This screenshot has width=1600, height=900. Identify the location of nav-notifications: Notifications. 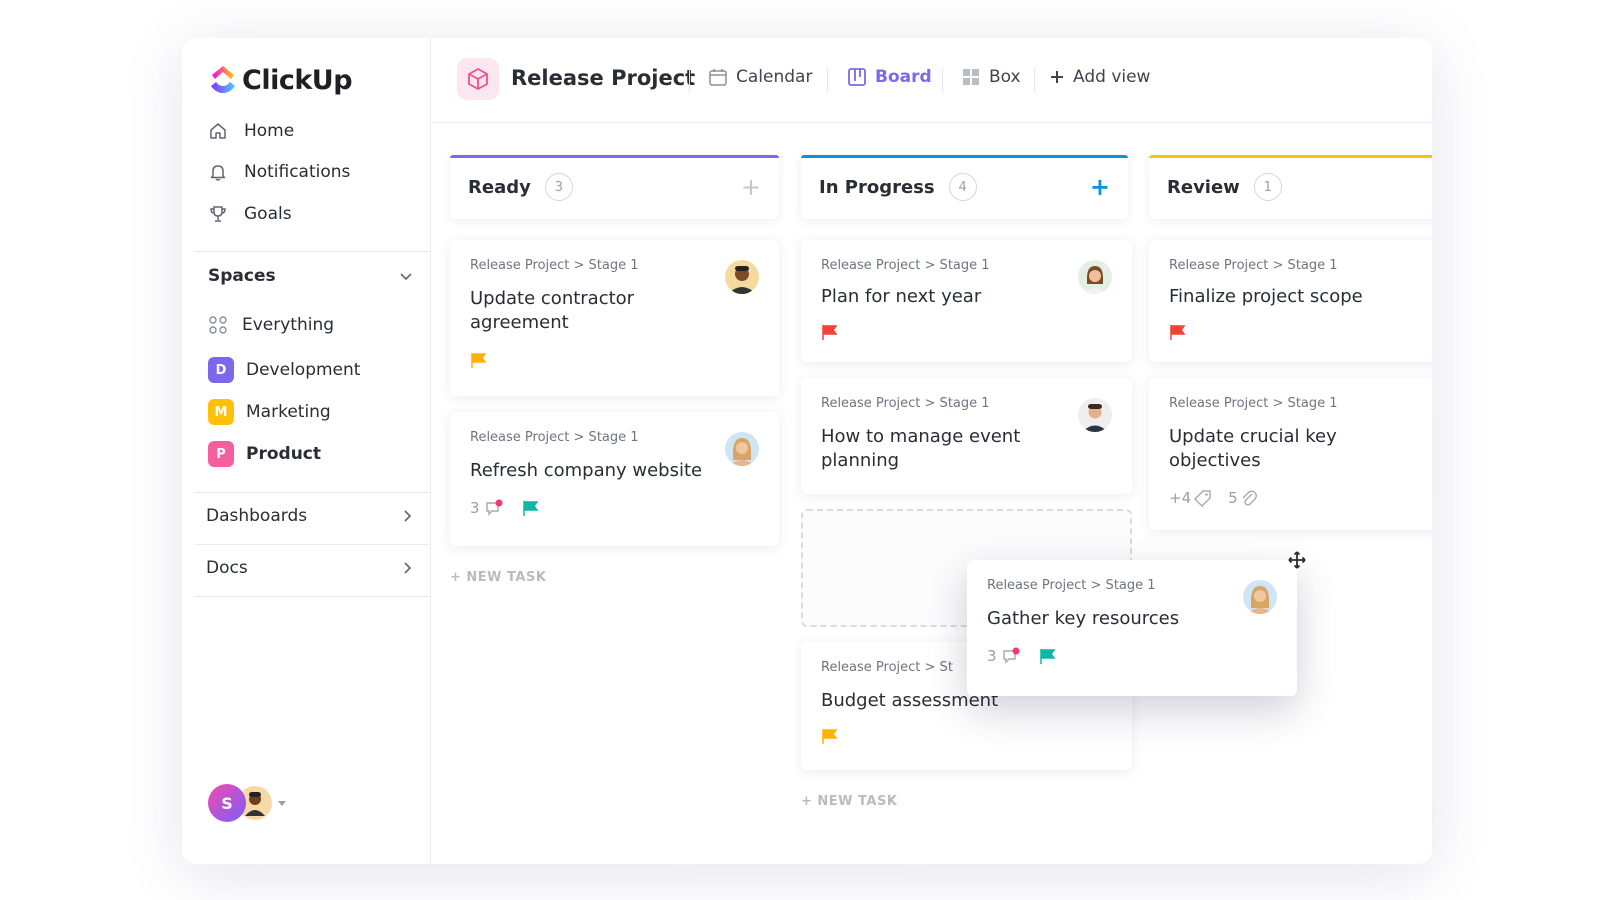
(279, 172).